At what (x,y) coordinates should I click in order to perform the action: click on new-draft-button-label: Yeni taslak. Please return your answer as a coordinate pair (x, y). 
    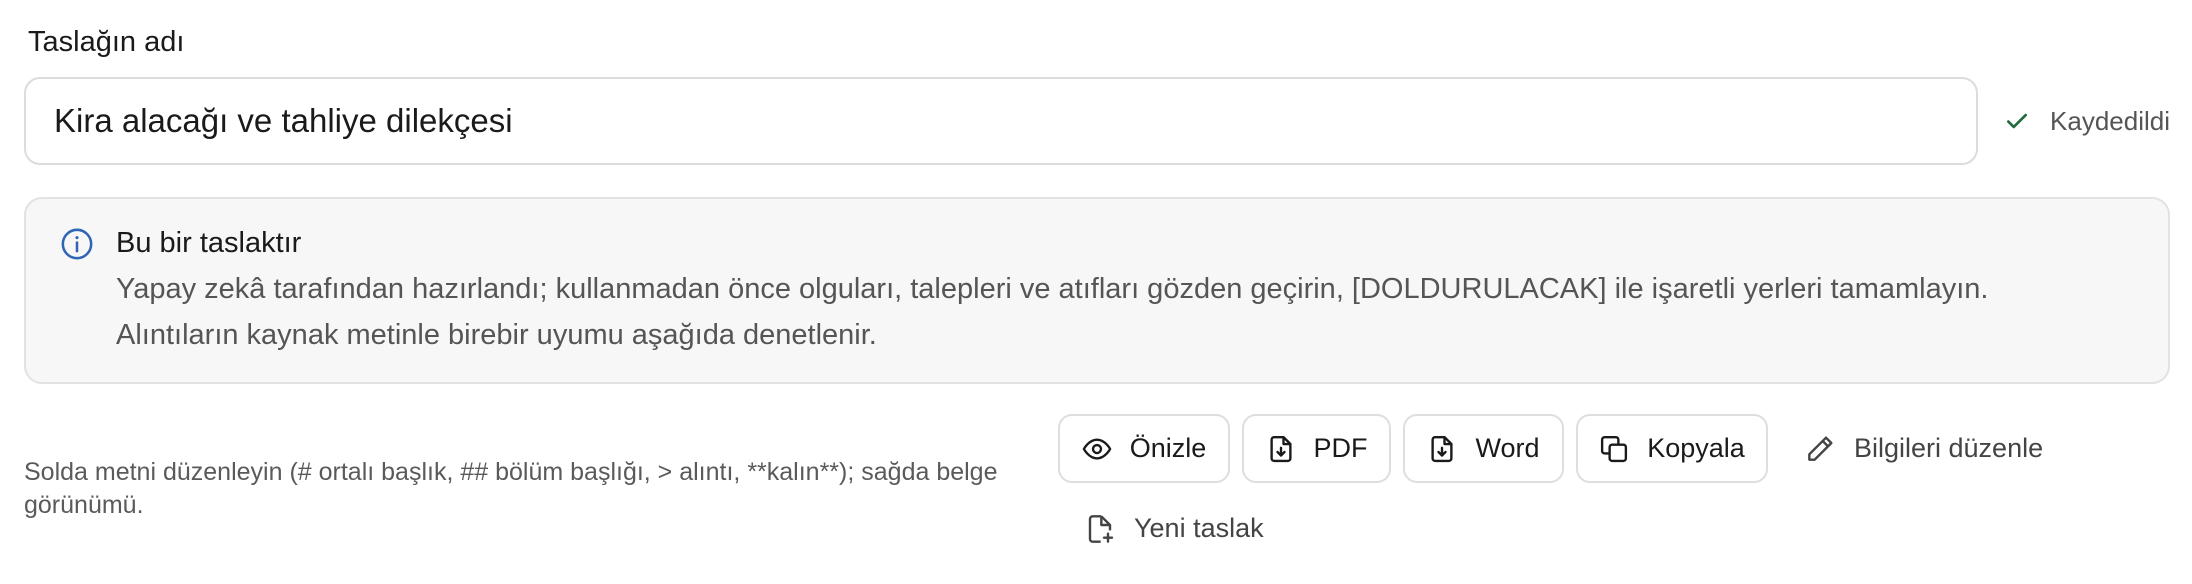
    Looking at the image, I should click on (1199, 528).